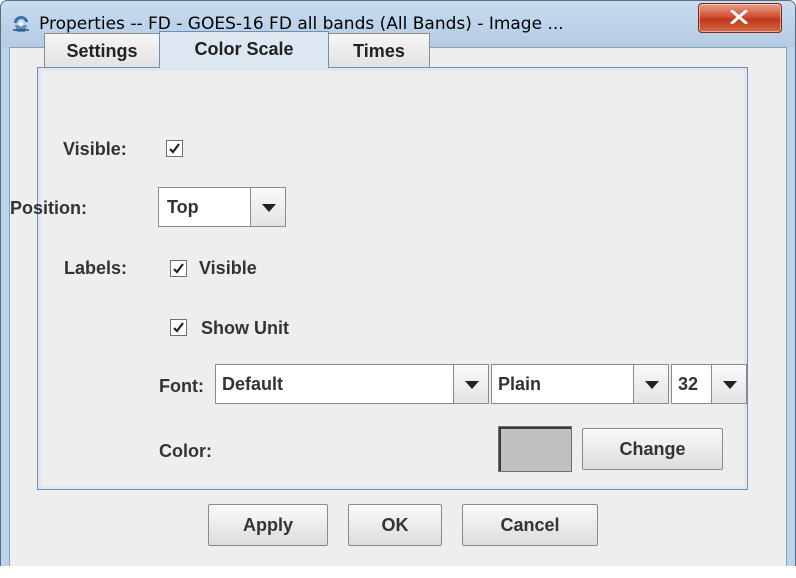 The image size is (796, 578). I want to click on visible-checkbox, so click(174, 148).